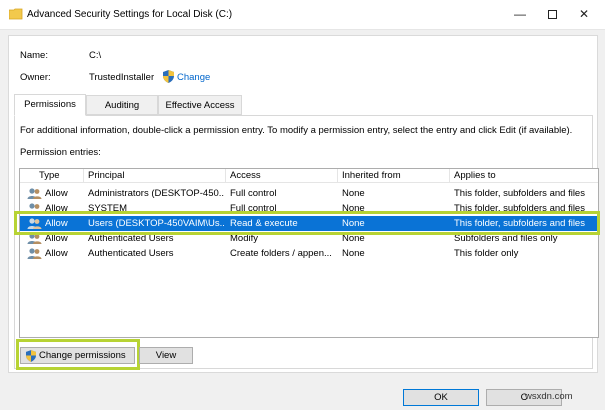 This screenshot has width=605, height=410. What do you see at coordinates (16, 14) in the screenshot?
I see `folder-icon` at bounding box center [16, 14].